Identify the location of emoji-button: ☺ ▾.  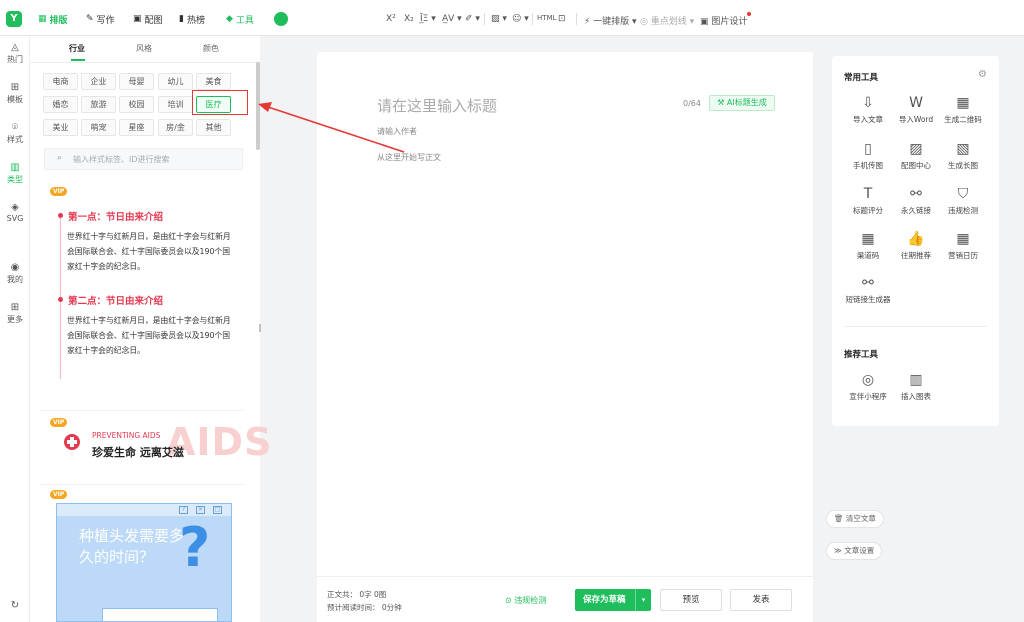
(520, 19).